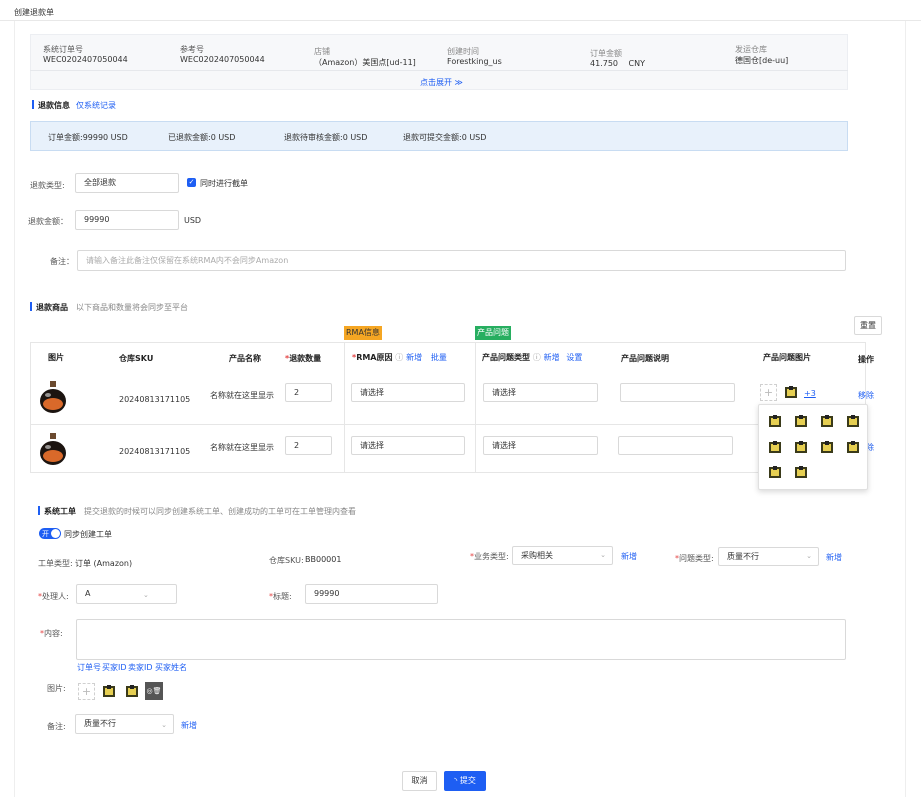 The height and width of the screenshot is (797, 921). I want to click on cancel-button: 取消, so click(419, 781).